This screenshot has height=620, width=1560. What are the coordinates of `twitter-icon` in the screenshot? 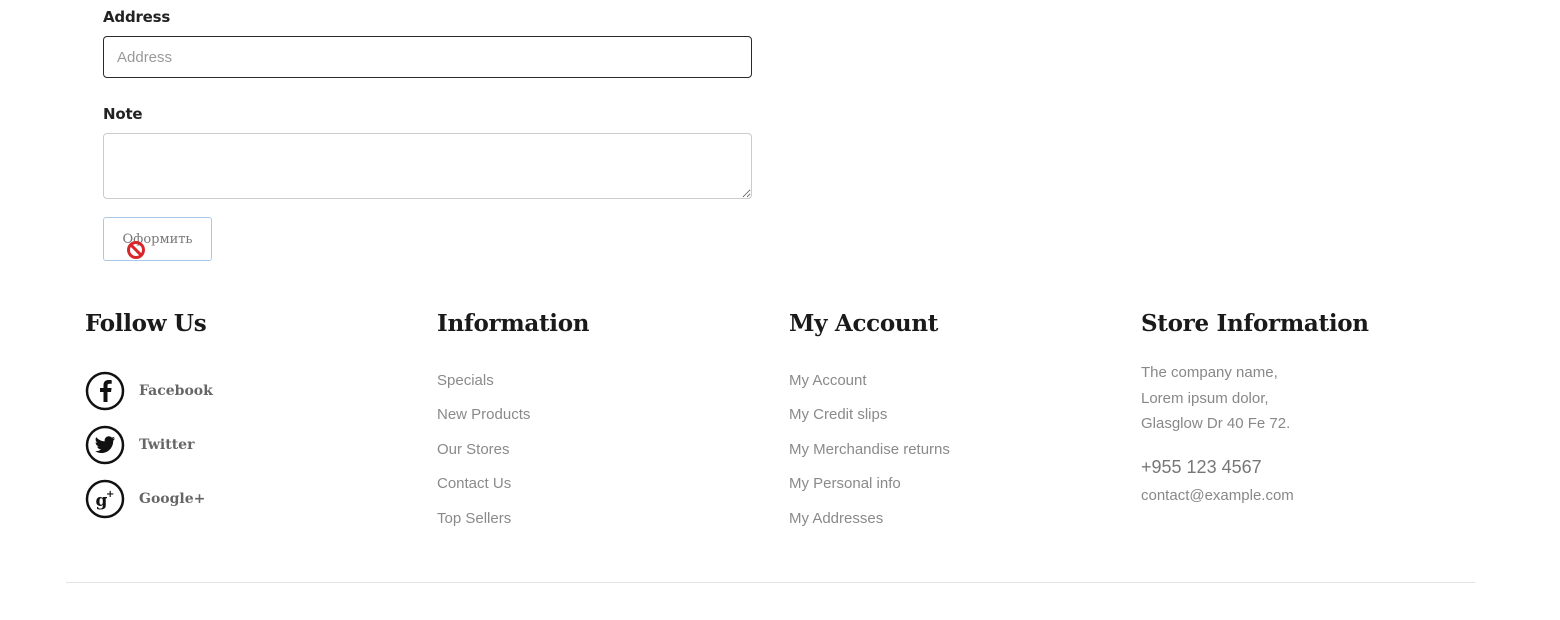 It's located at (105, 445).